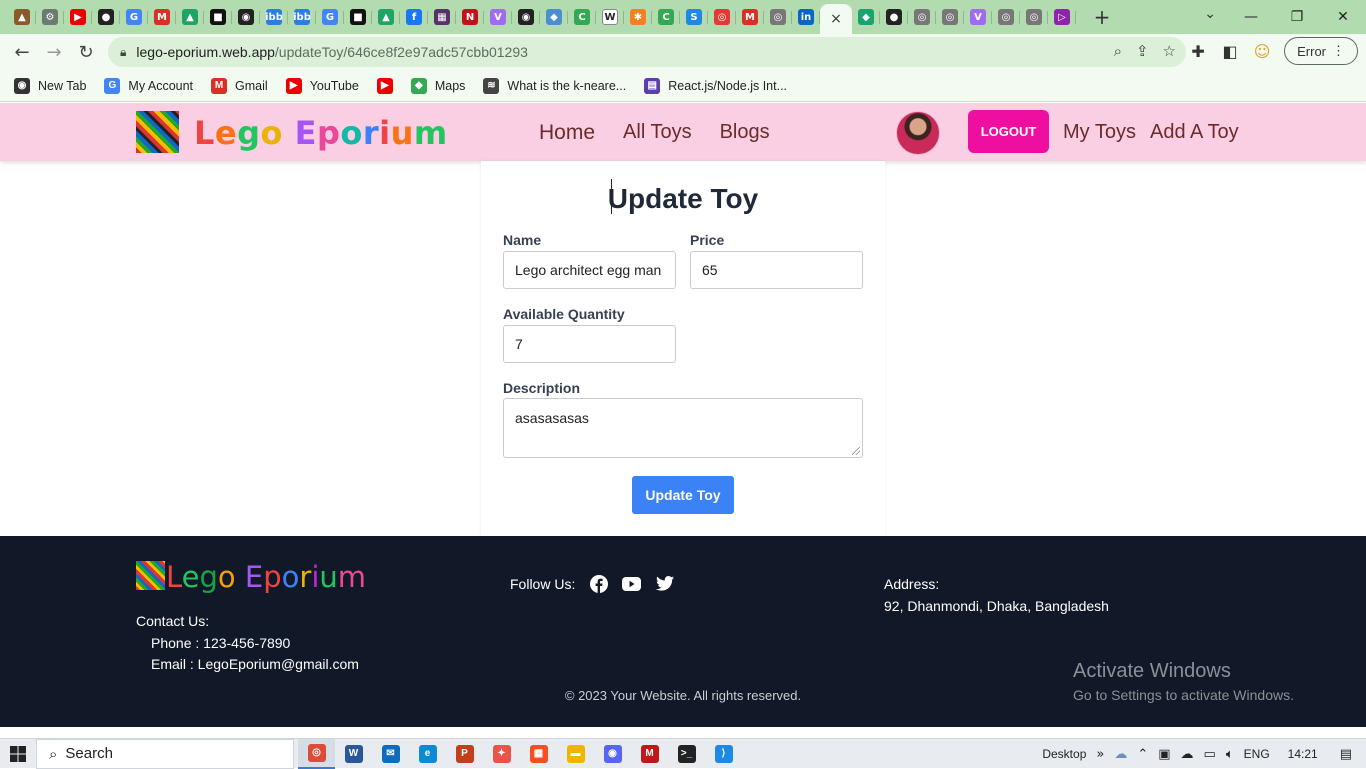  Describe the element at coordinates (501, 754) in the screenshot. I see `taskbar-app: ✦` at that location.